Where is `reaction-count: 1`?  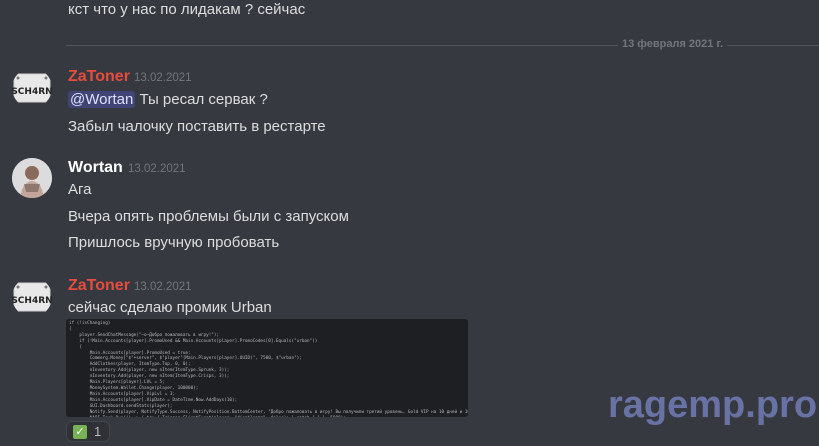
reaction-count: 1 is located at coordinates (98, 431).